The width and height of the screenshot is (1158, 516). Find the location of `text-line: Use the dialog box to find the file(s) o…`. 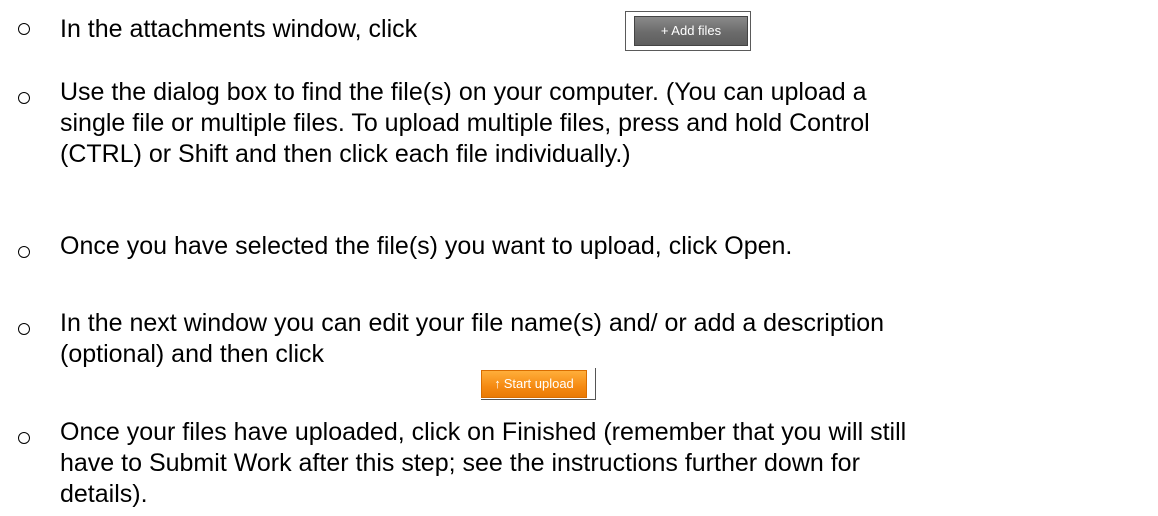

text-line: Use the dialog box to find the file(s) o… is located at coordinates (463, 92).